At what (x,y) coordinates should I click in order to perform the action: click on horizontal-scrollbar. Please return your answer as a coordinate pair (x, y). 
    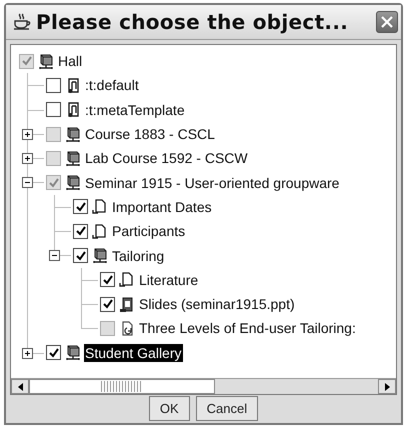
    Looking at the image, I should click on (203, 386).